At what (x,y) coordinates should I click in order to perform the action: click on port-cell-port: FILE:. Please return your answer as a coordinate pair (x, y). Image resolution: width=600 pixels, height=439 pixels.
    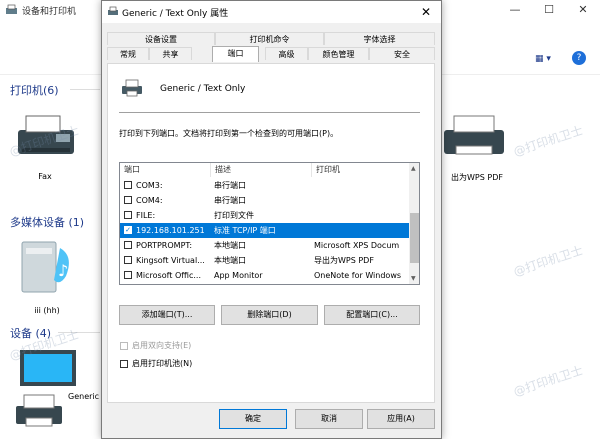
    Looking at the image, I should click on (146, 215).